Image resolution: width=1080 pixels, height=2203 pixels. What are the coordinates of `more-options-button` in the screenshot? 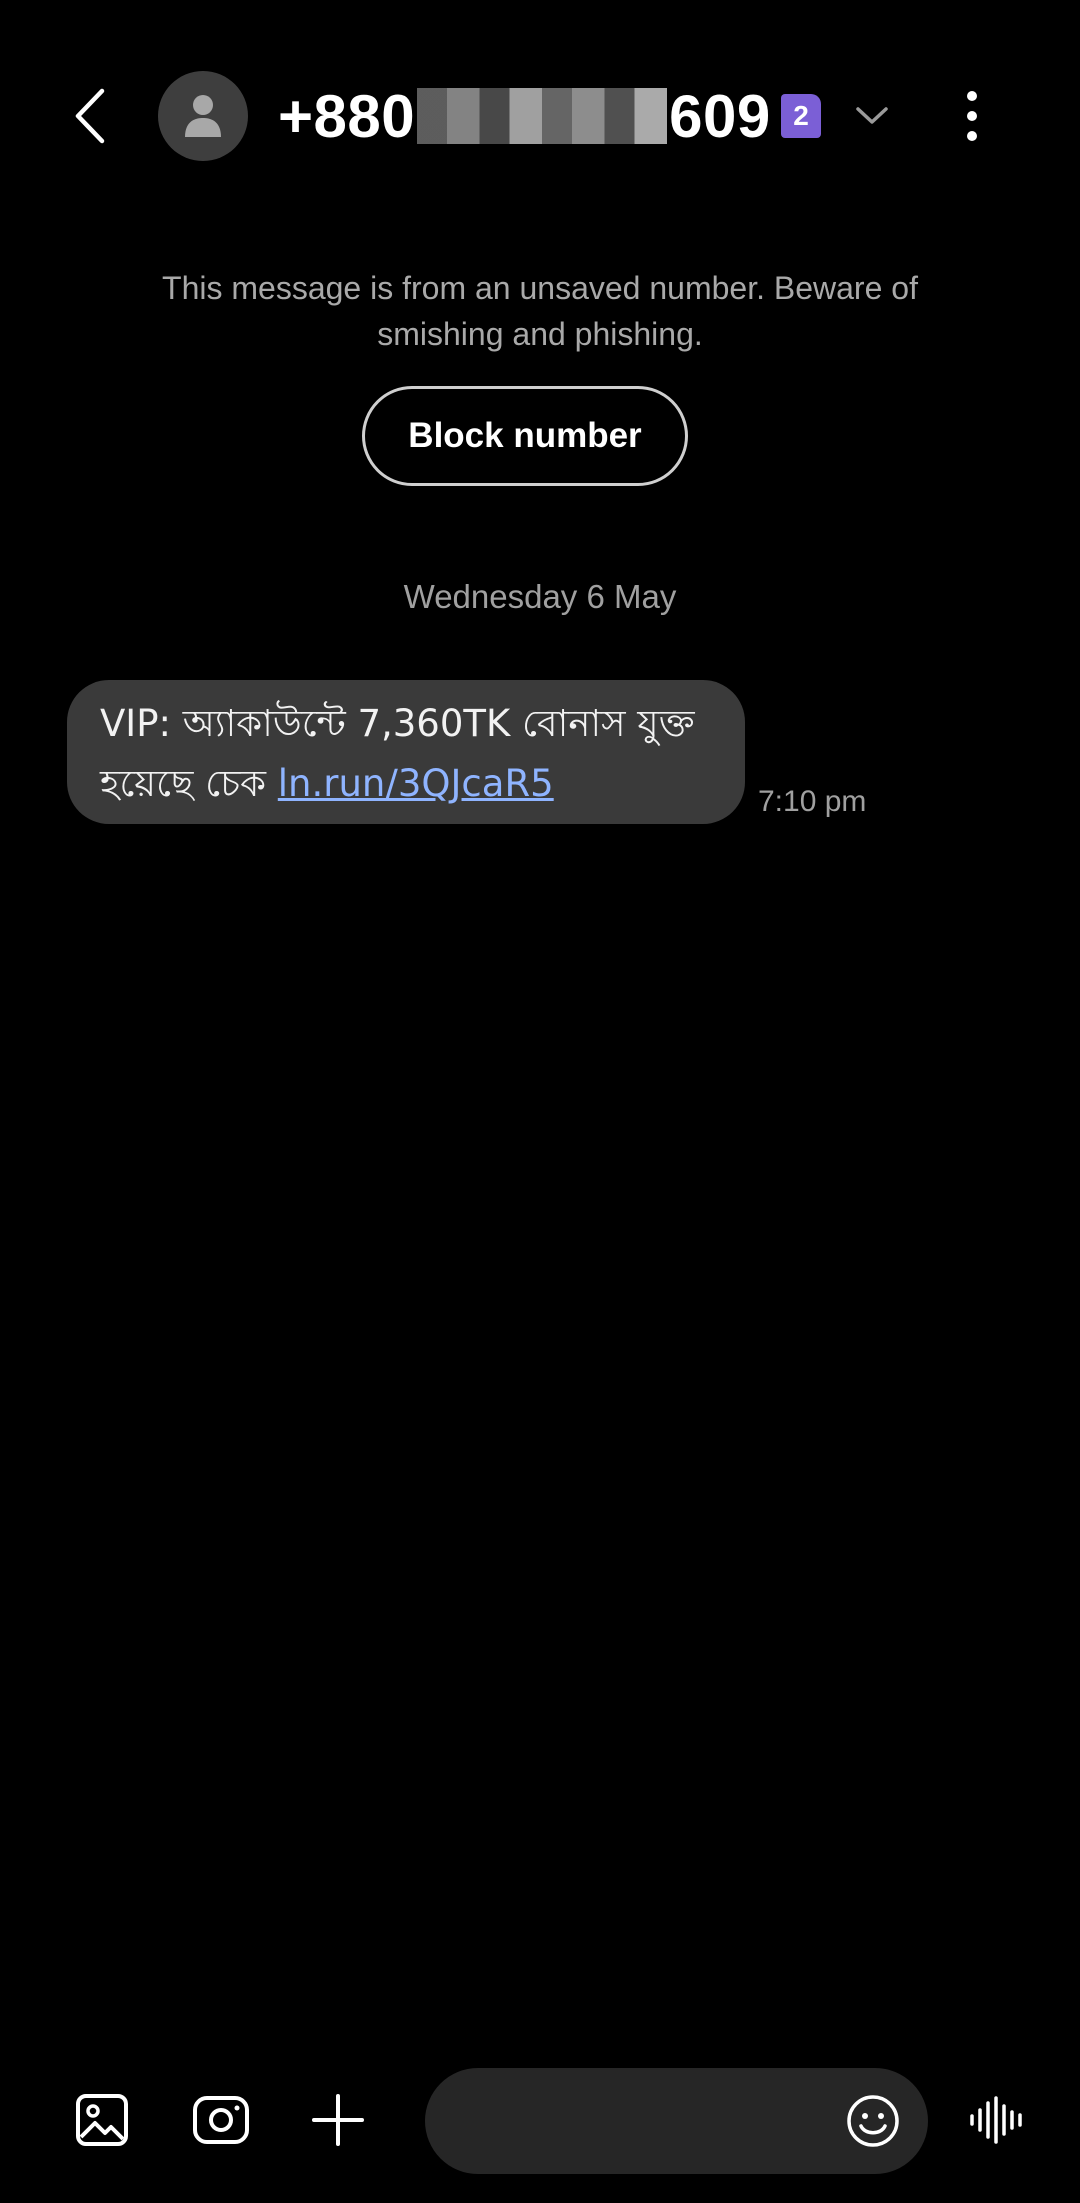 It's located at (972, 116).